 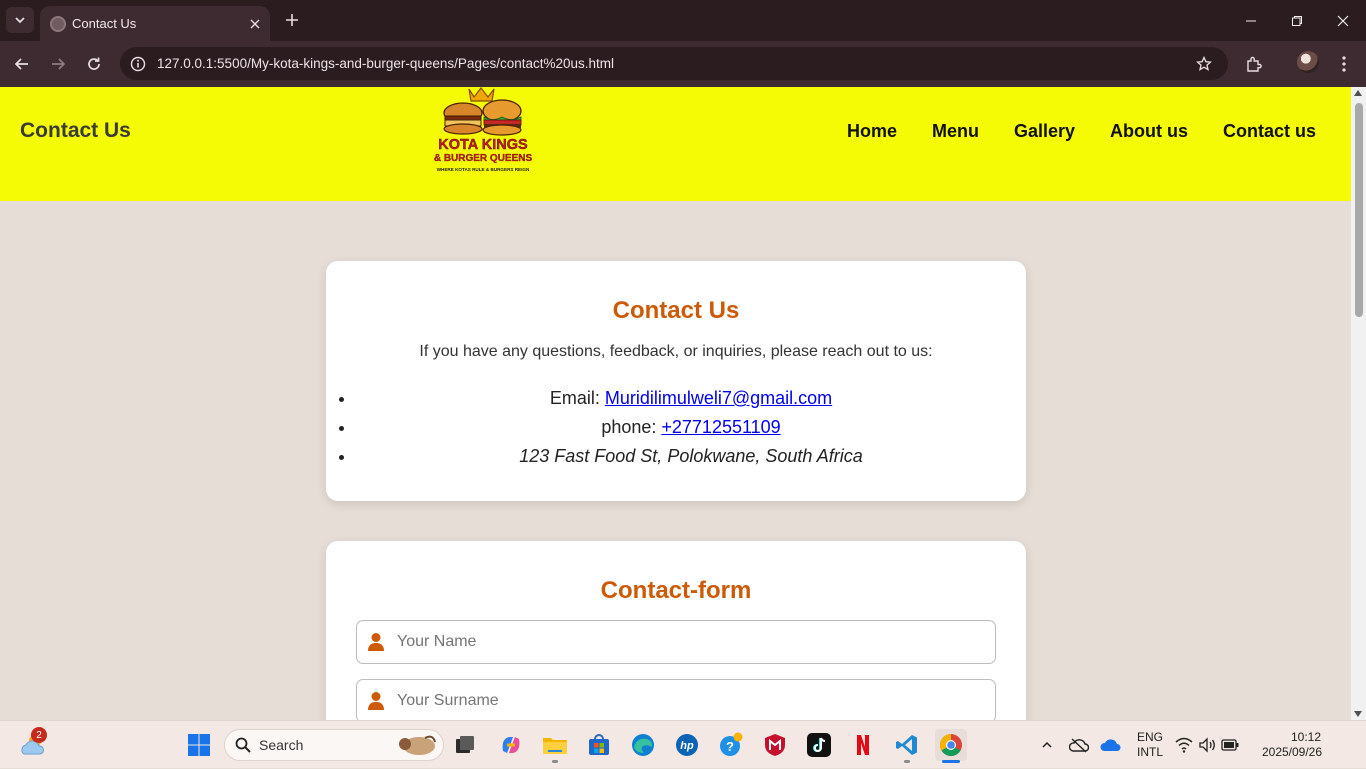 I want to click on taskbar-search: Search, so click(x=334, y=745).